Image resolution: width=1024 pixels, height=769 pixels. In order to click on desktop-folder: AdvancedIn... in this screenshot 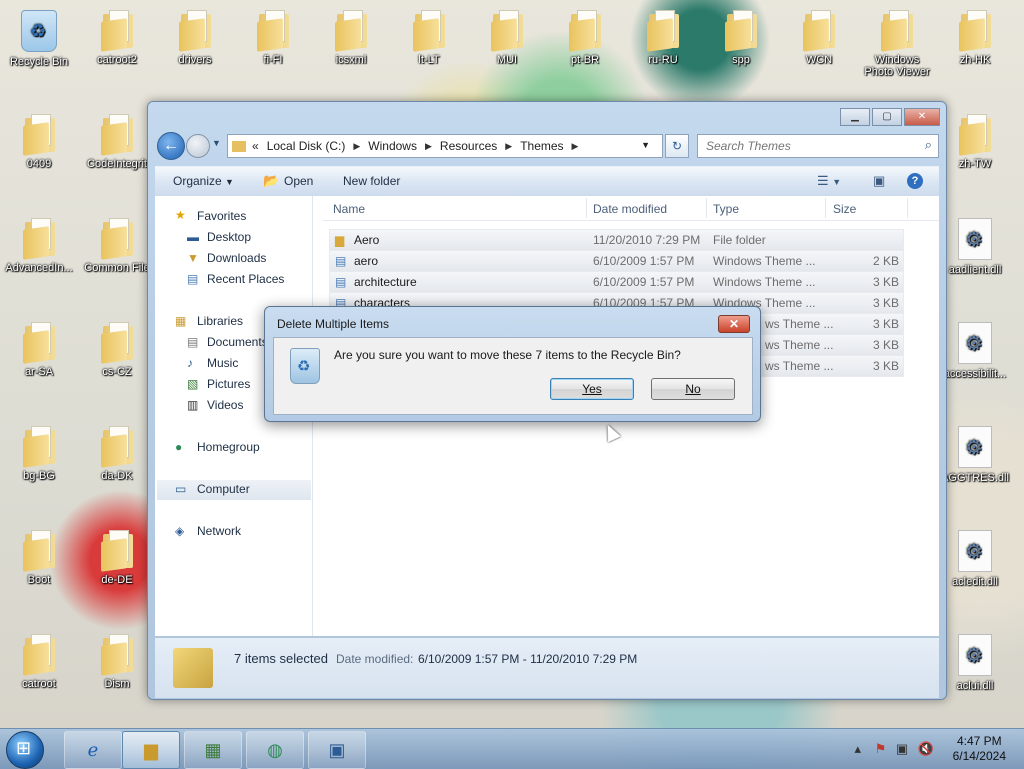, I will do `click(39, 246)`.